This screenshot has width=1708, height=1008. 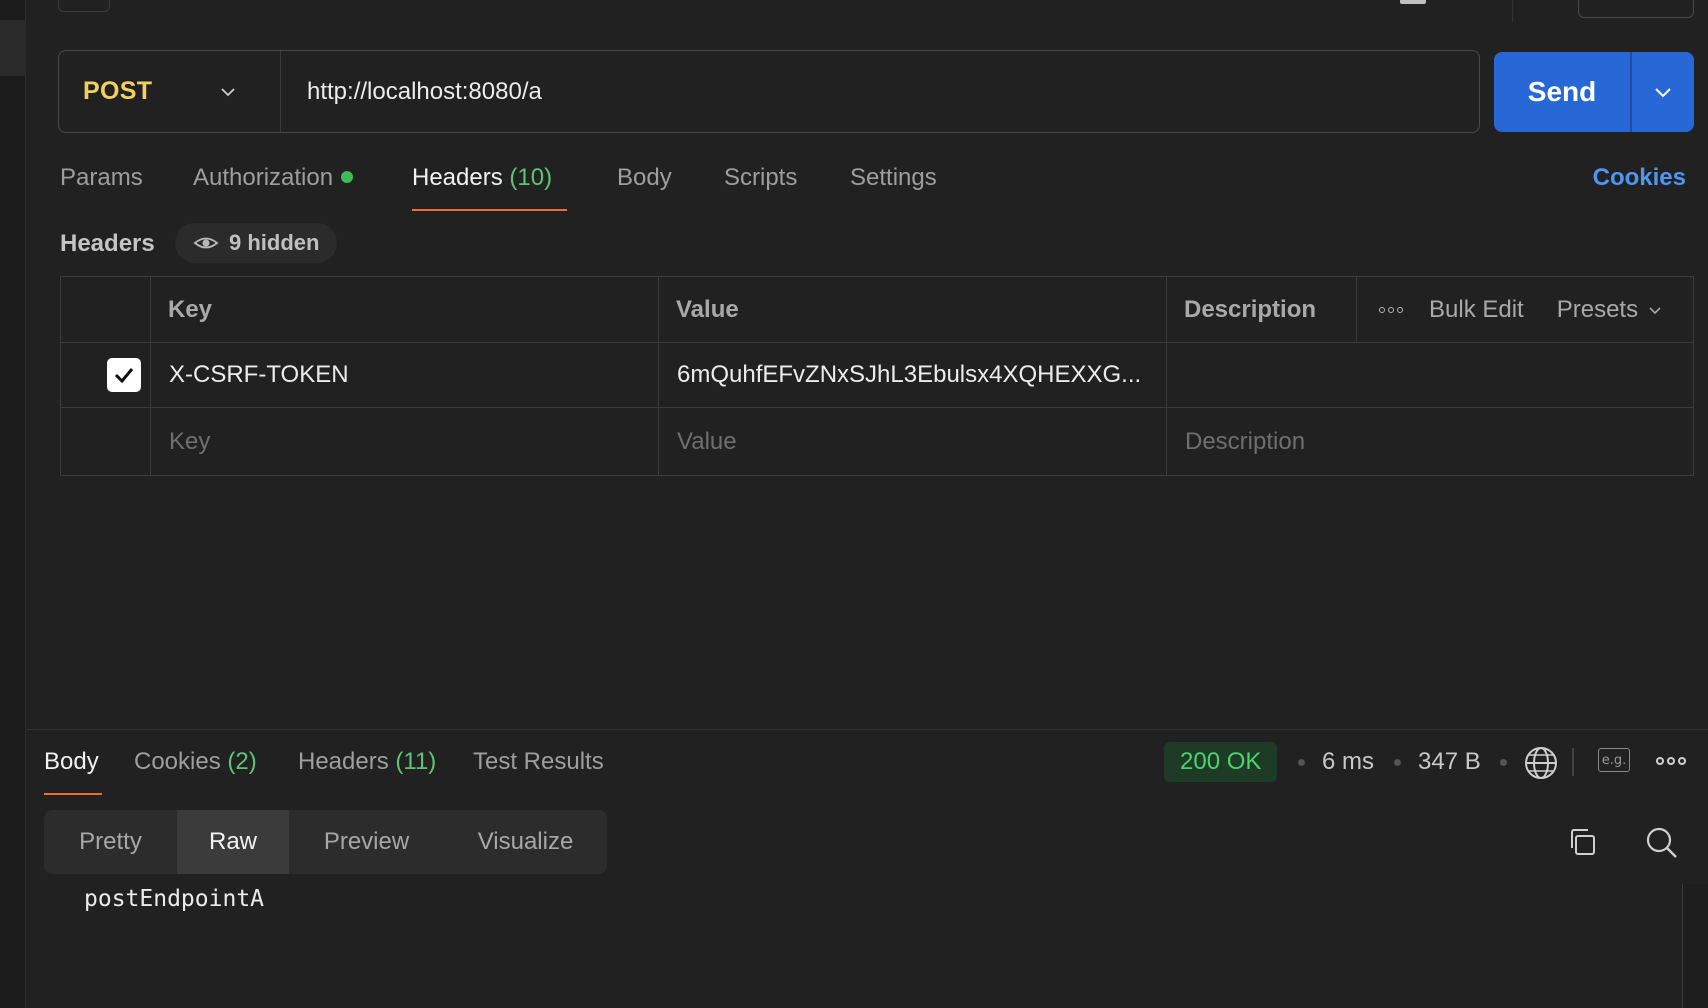 I want to click on response-tab-cookies-label: Cookies, so click(x=177, y=761).